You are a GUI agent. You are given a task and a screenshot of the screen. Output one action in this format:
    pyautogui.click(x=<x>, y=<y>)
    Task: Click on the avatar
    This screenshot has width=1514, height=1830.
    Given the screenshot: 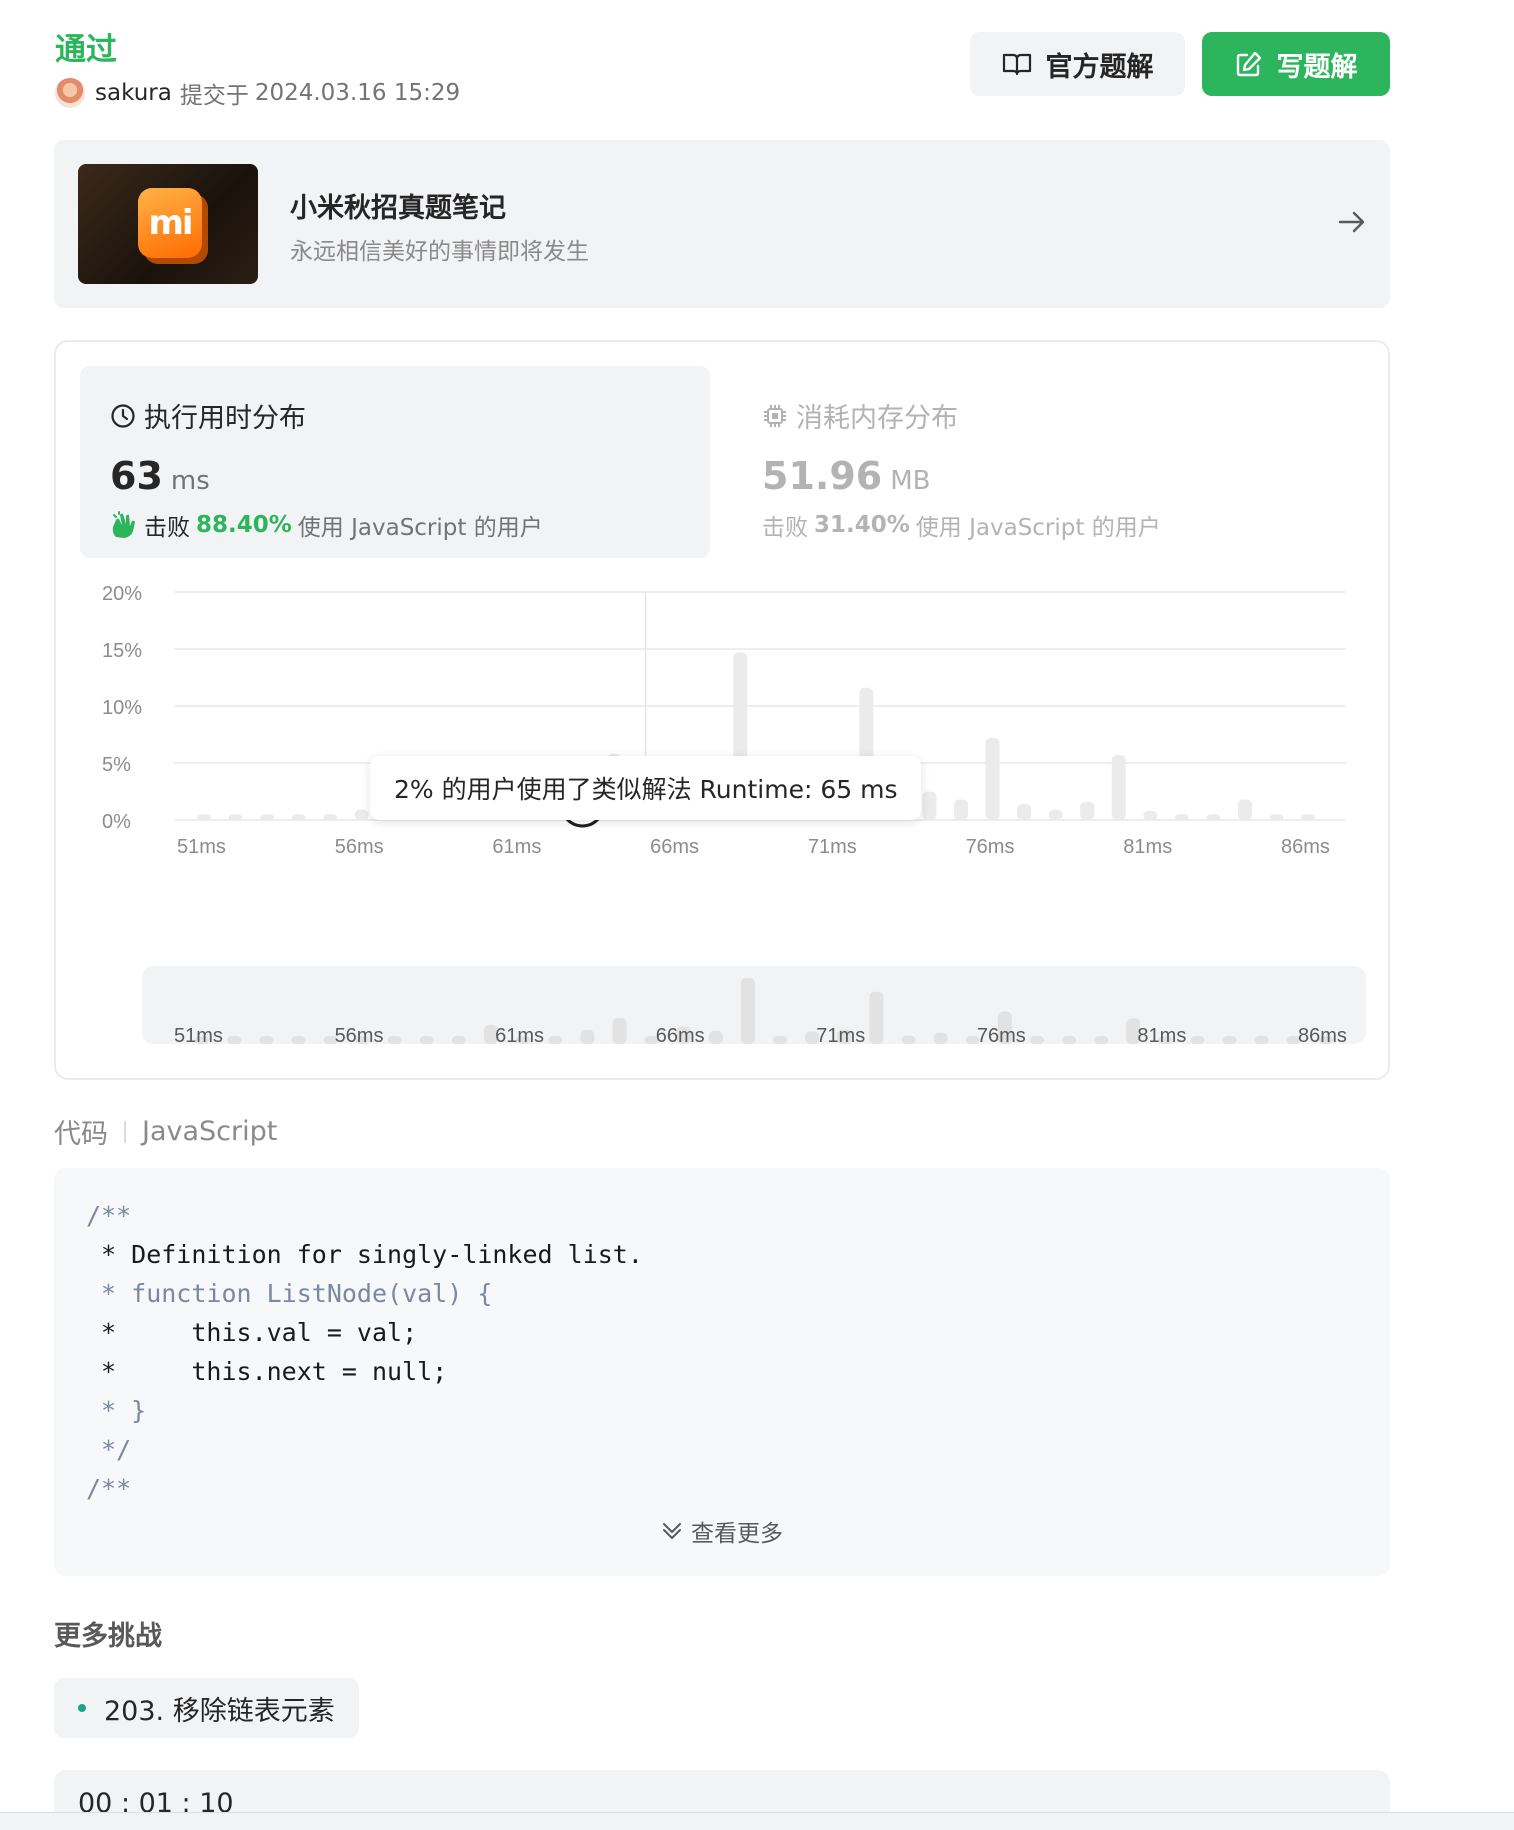 What is the action you would take?
    pyautogui.click(x=70, y=93)
    